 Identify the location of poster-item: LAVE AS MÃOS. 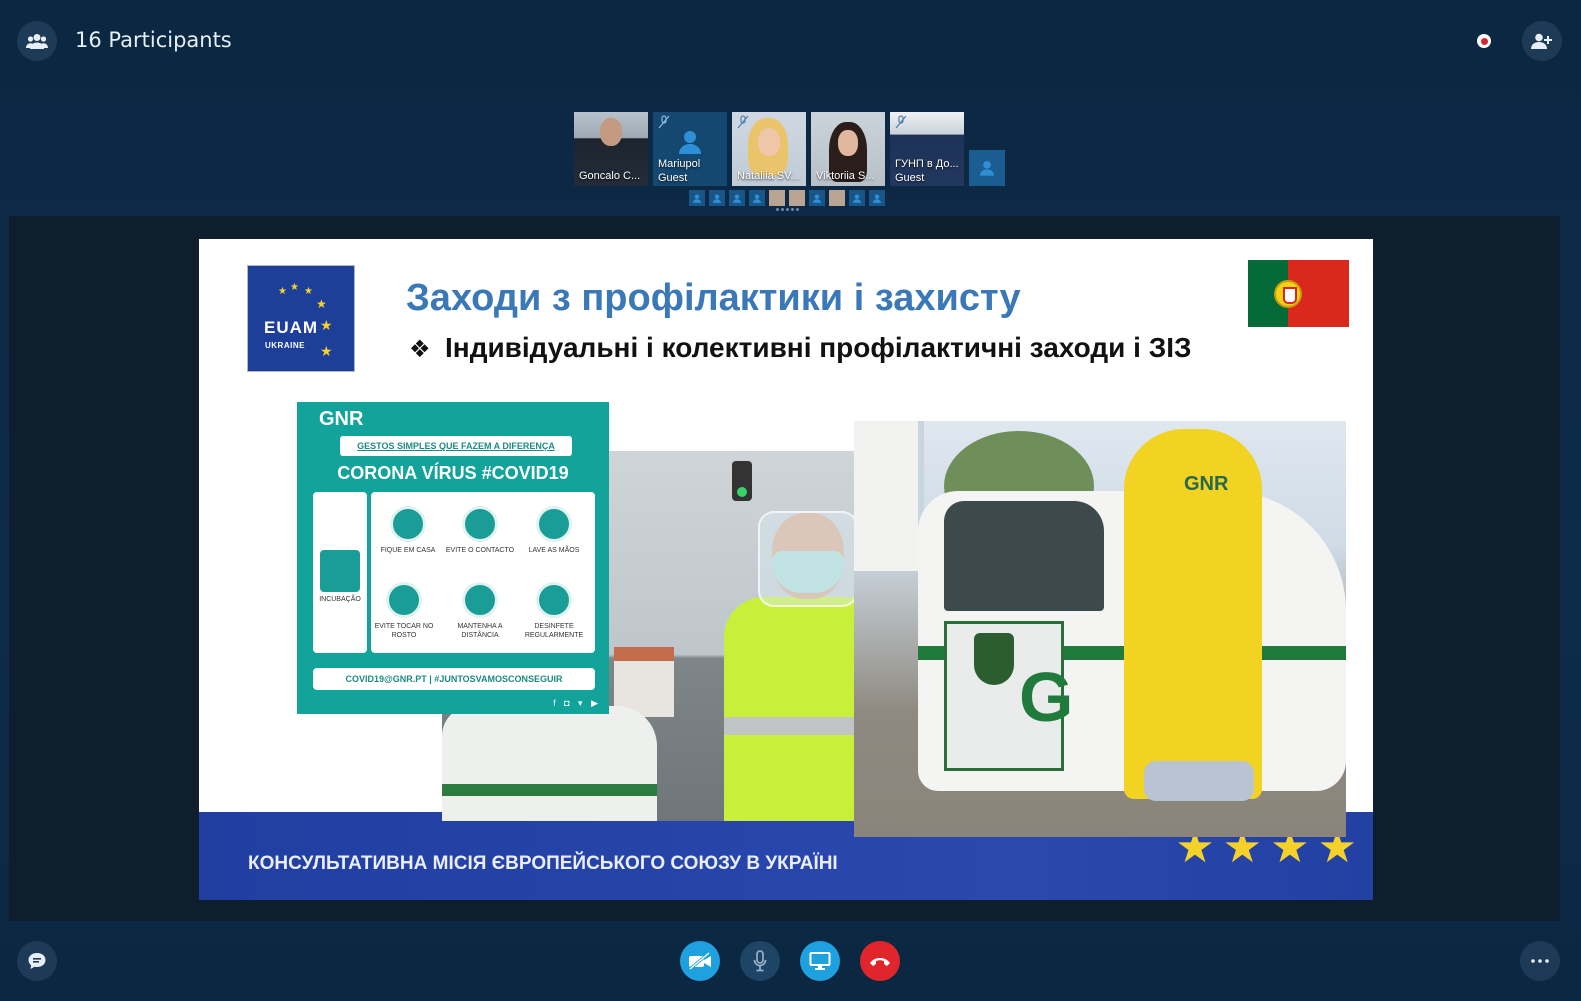
(554, 530).